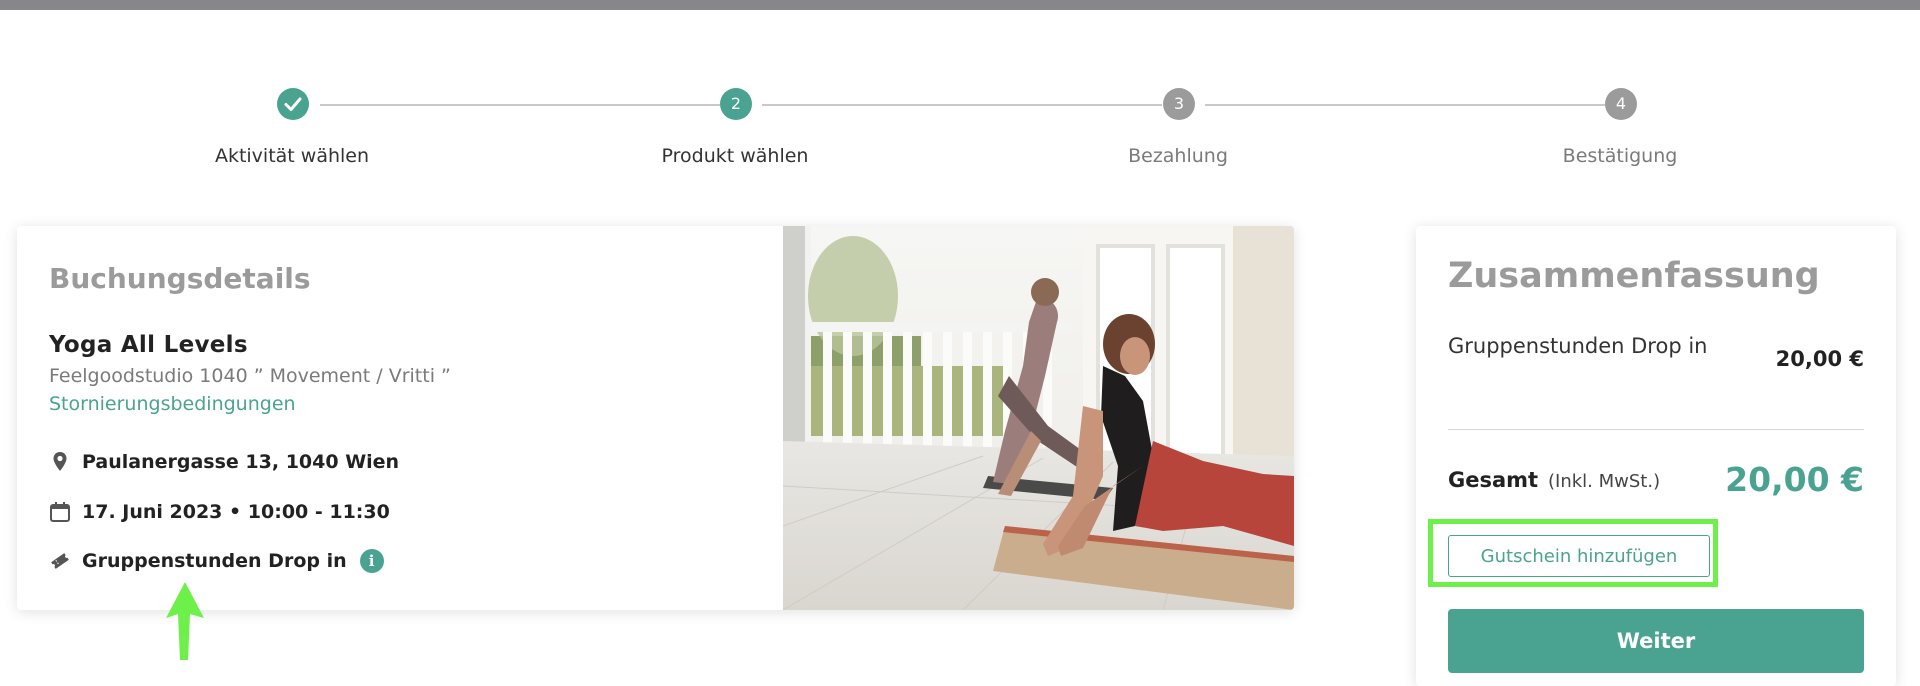 The height and width of the screenshot is (686, 1920). I want to click on ticket-icon, so click(60, 561).